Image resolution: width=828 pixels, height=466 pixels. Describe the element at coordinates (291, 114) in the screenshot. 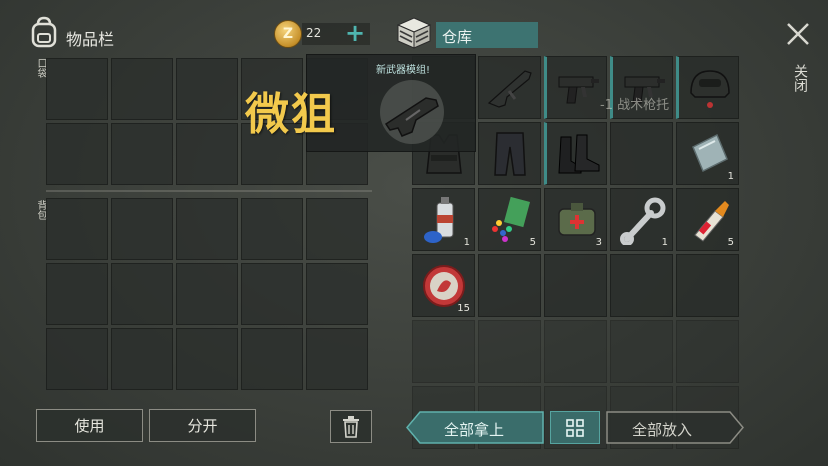

I see `mod-name-overlay: 微狙` at that location.